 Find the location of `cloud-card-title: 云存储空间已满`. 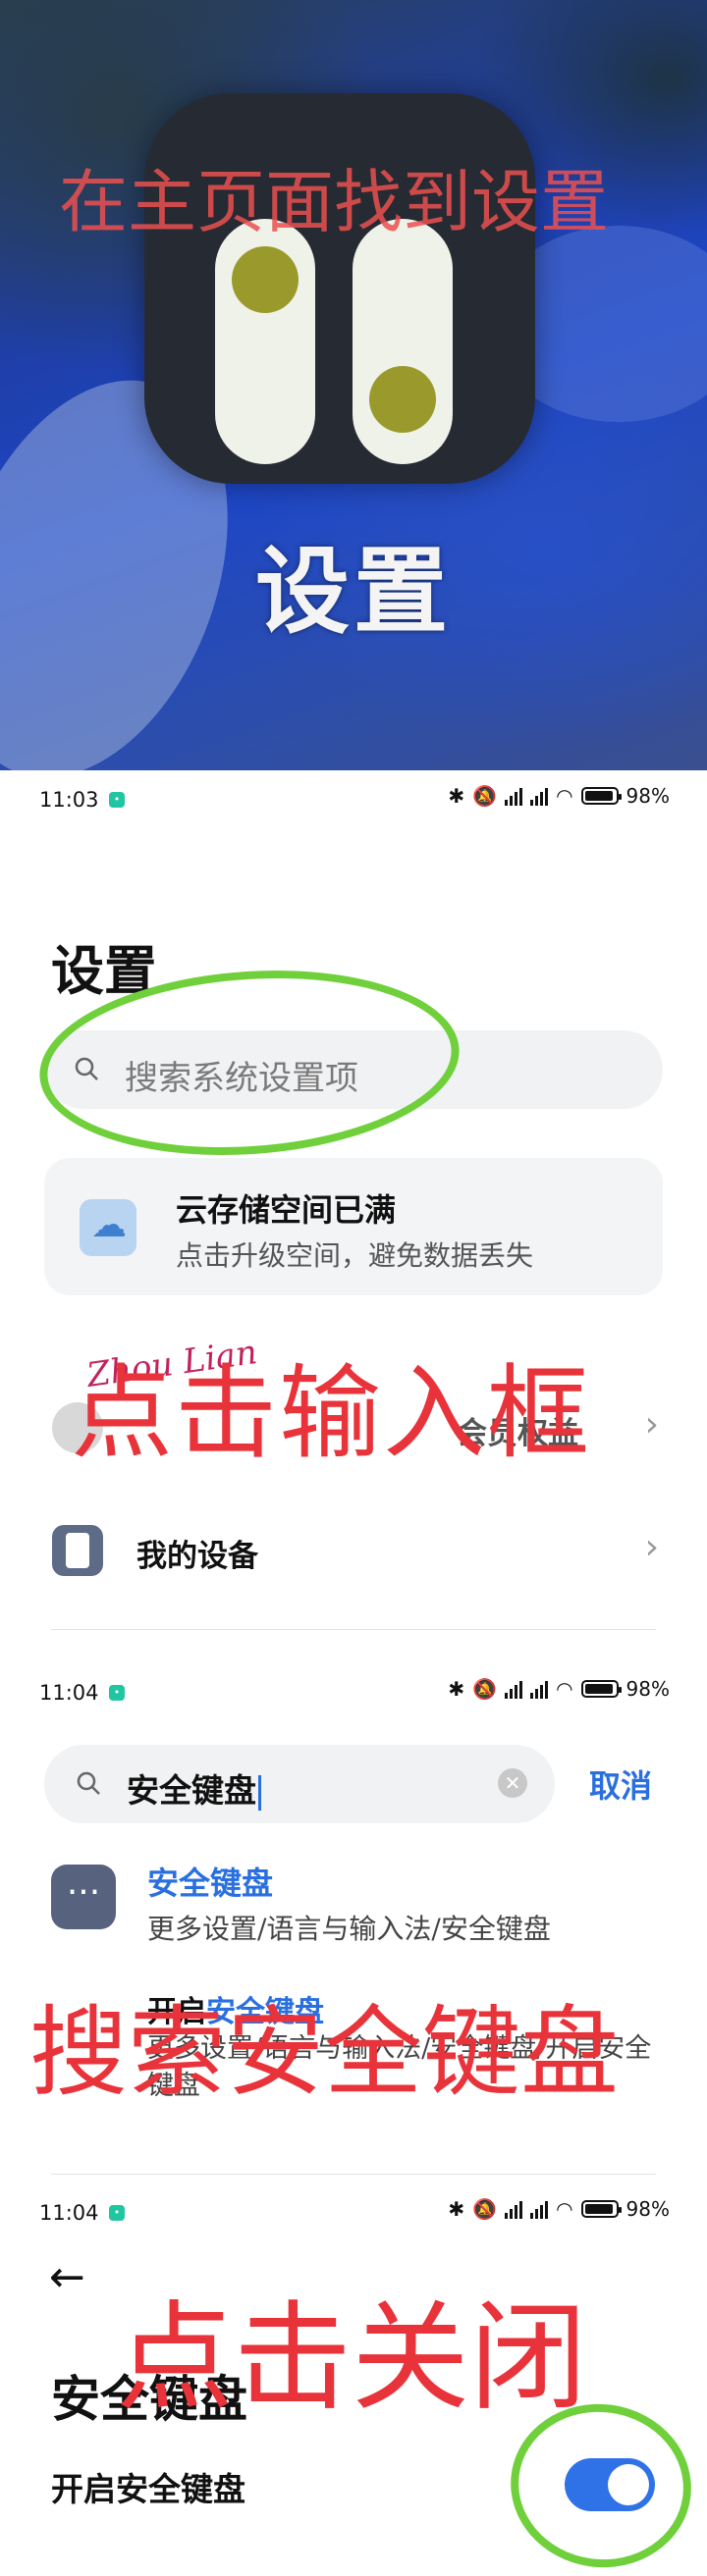

cloud-card-title: 云存储空间已满 is located at coordinates (287, 1210).